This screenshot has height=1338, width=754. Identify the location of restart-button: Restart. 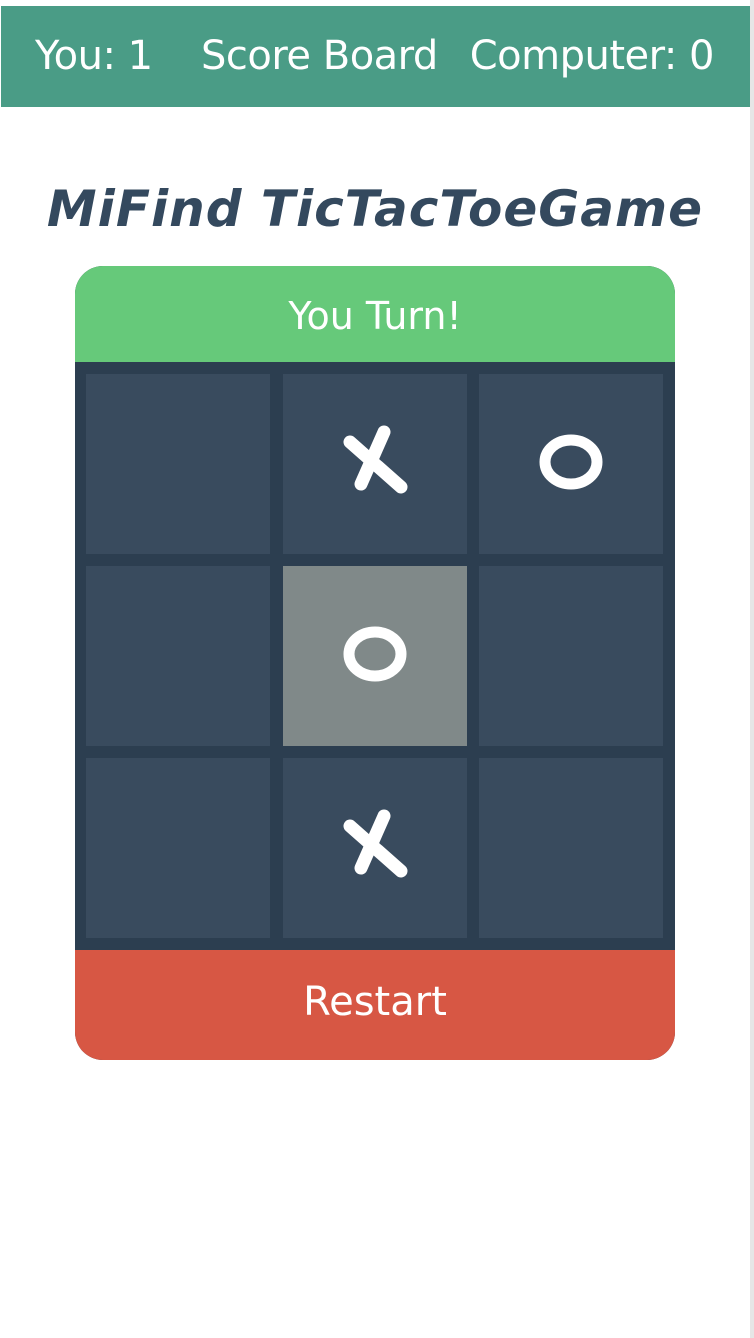
(375, 1005).